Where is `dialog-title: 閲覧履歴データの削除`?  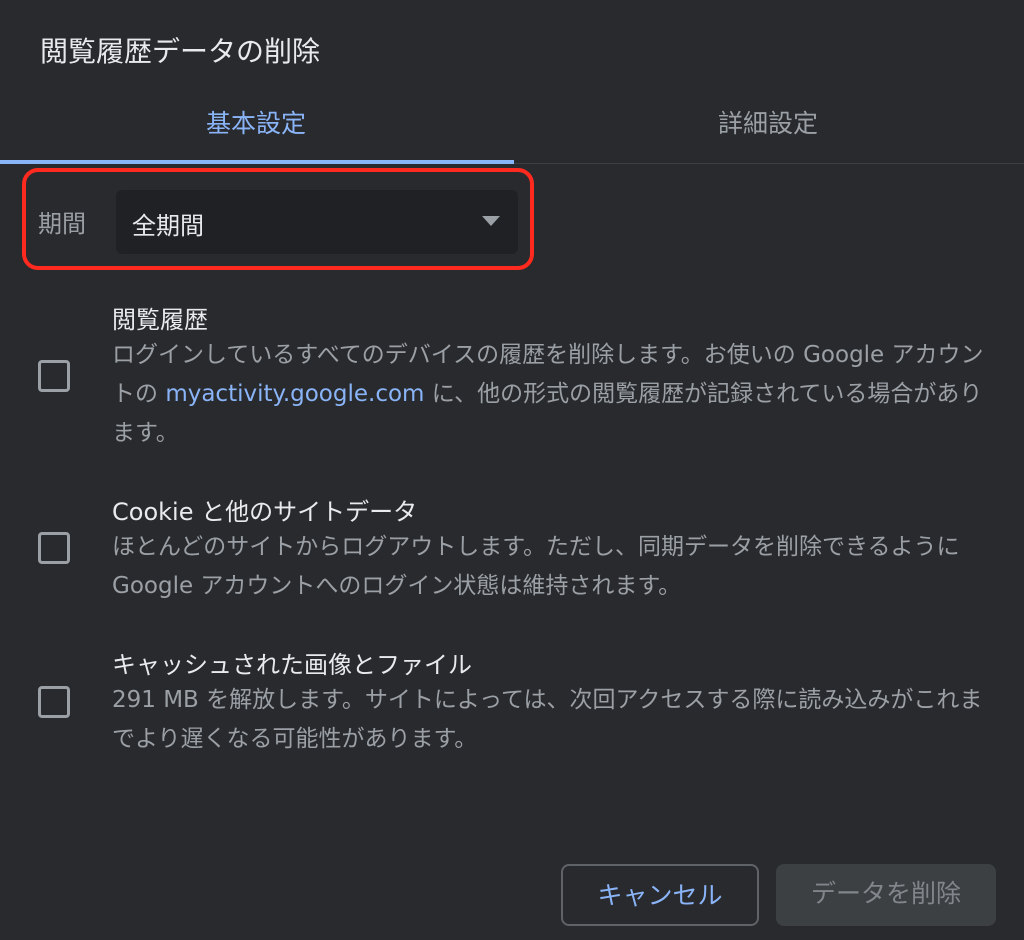 dialog-title: 閲覧履歴データの削除 is located at coordinates (180, 51).